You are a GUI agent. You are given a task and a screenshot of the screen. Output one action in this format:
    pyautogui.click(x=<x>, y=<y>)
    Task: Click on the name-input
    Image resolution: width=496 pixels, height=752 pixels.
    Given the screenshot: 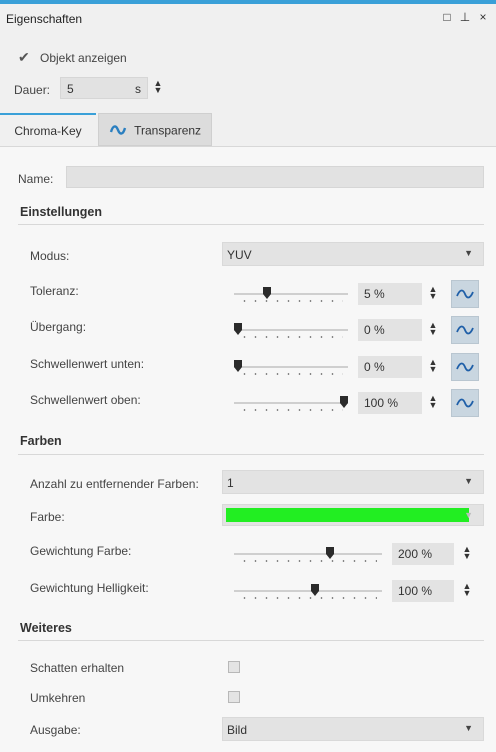 What is the action you would take?
    pyautogui.click(x=275, y=177)
    